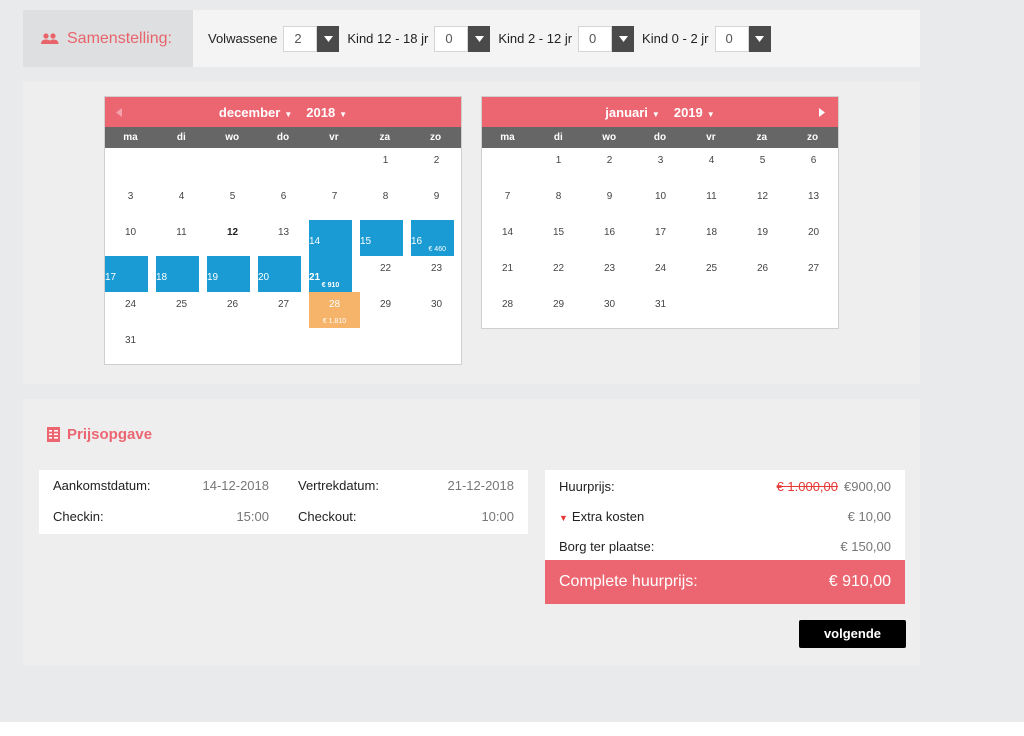  Describe the element at coordinates (632, 112) in the screenshot. I see `month-select: januari ▼` at that location.